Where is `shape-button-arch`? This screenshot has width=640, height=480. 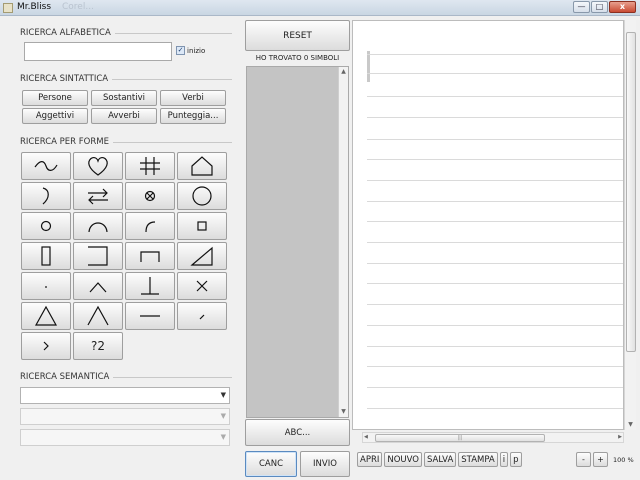 shape-button-arch is located at coordinates (98, 226).